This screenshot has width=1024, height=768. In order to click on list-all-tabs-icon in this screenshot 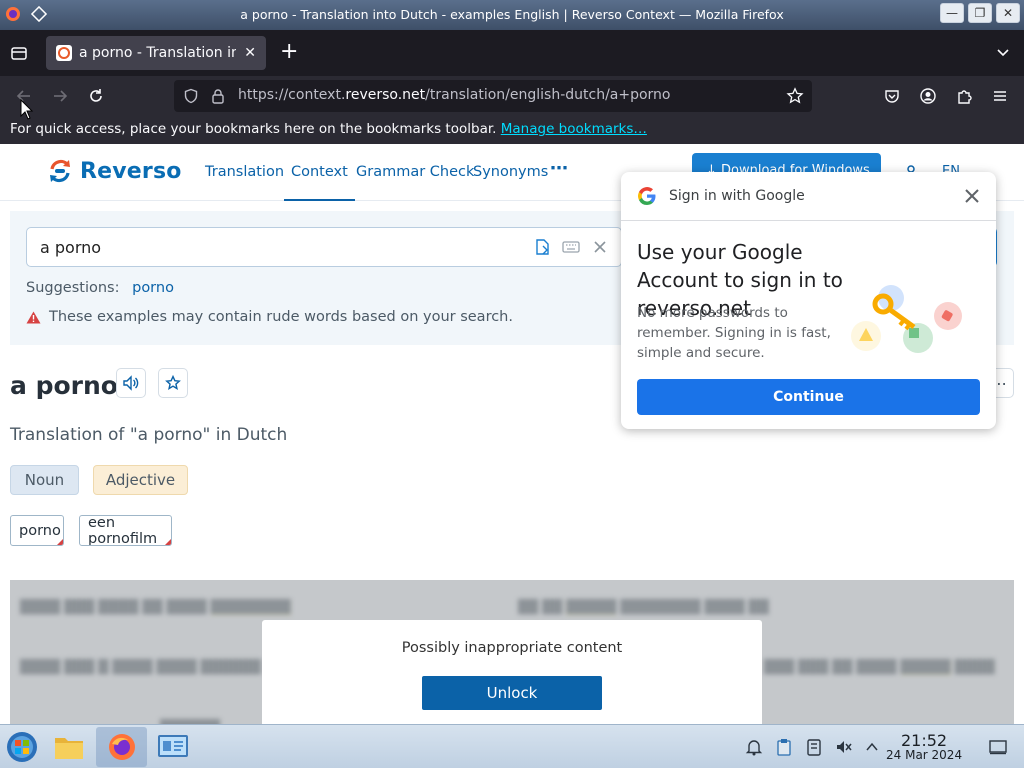, I will do `click(19, 53)`.